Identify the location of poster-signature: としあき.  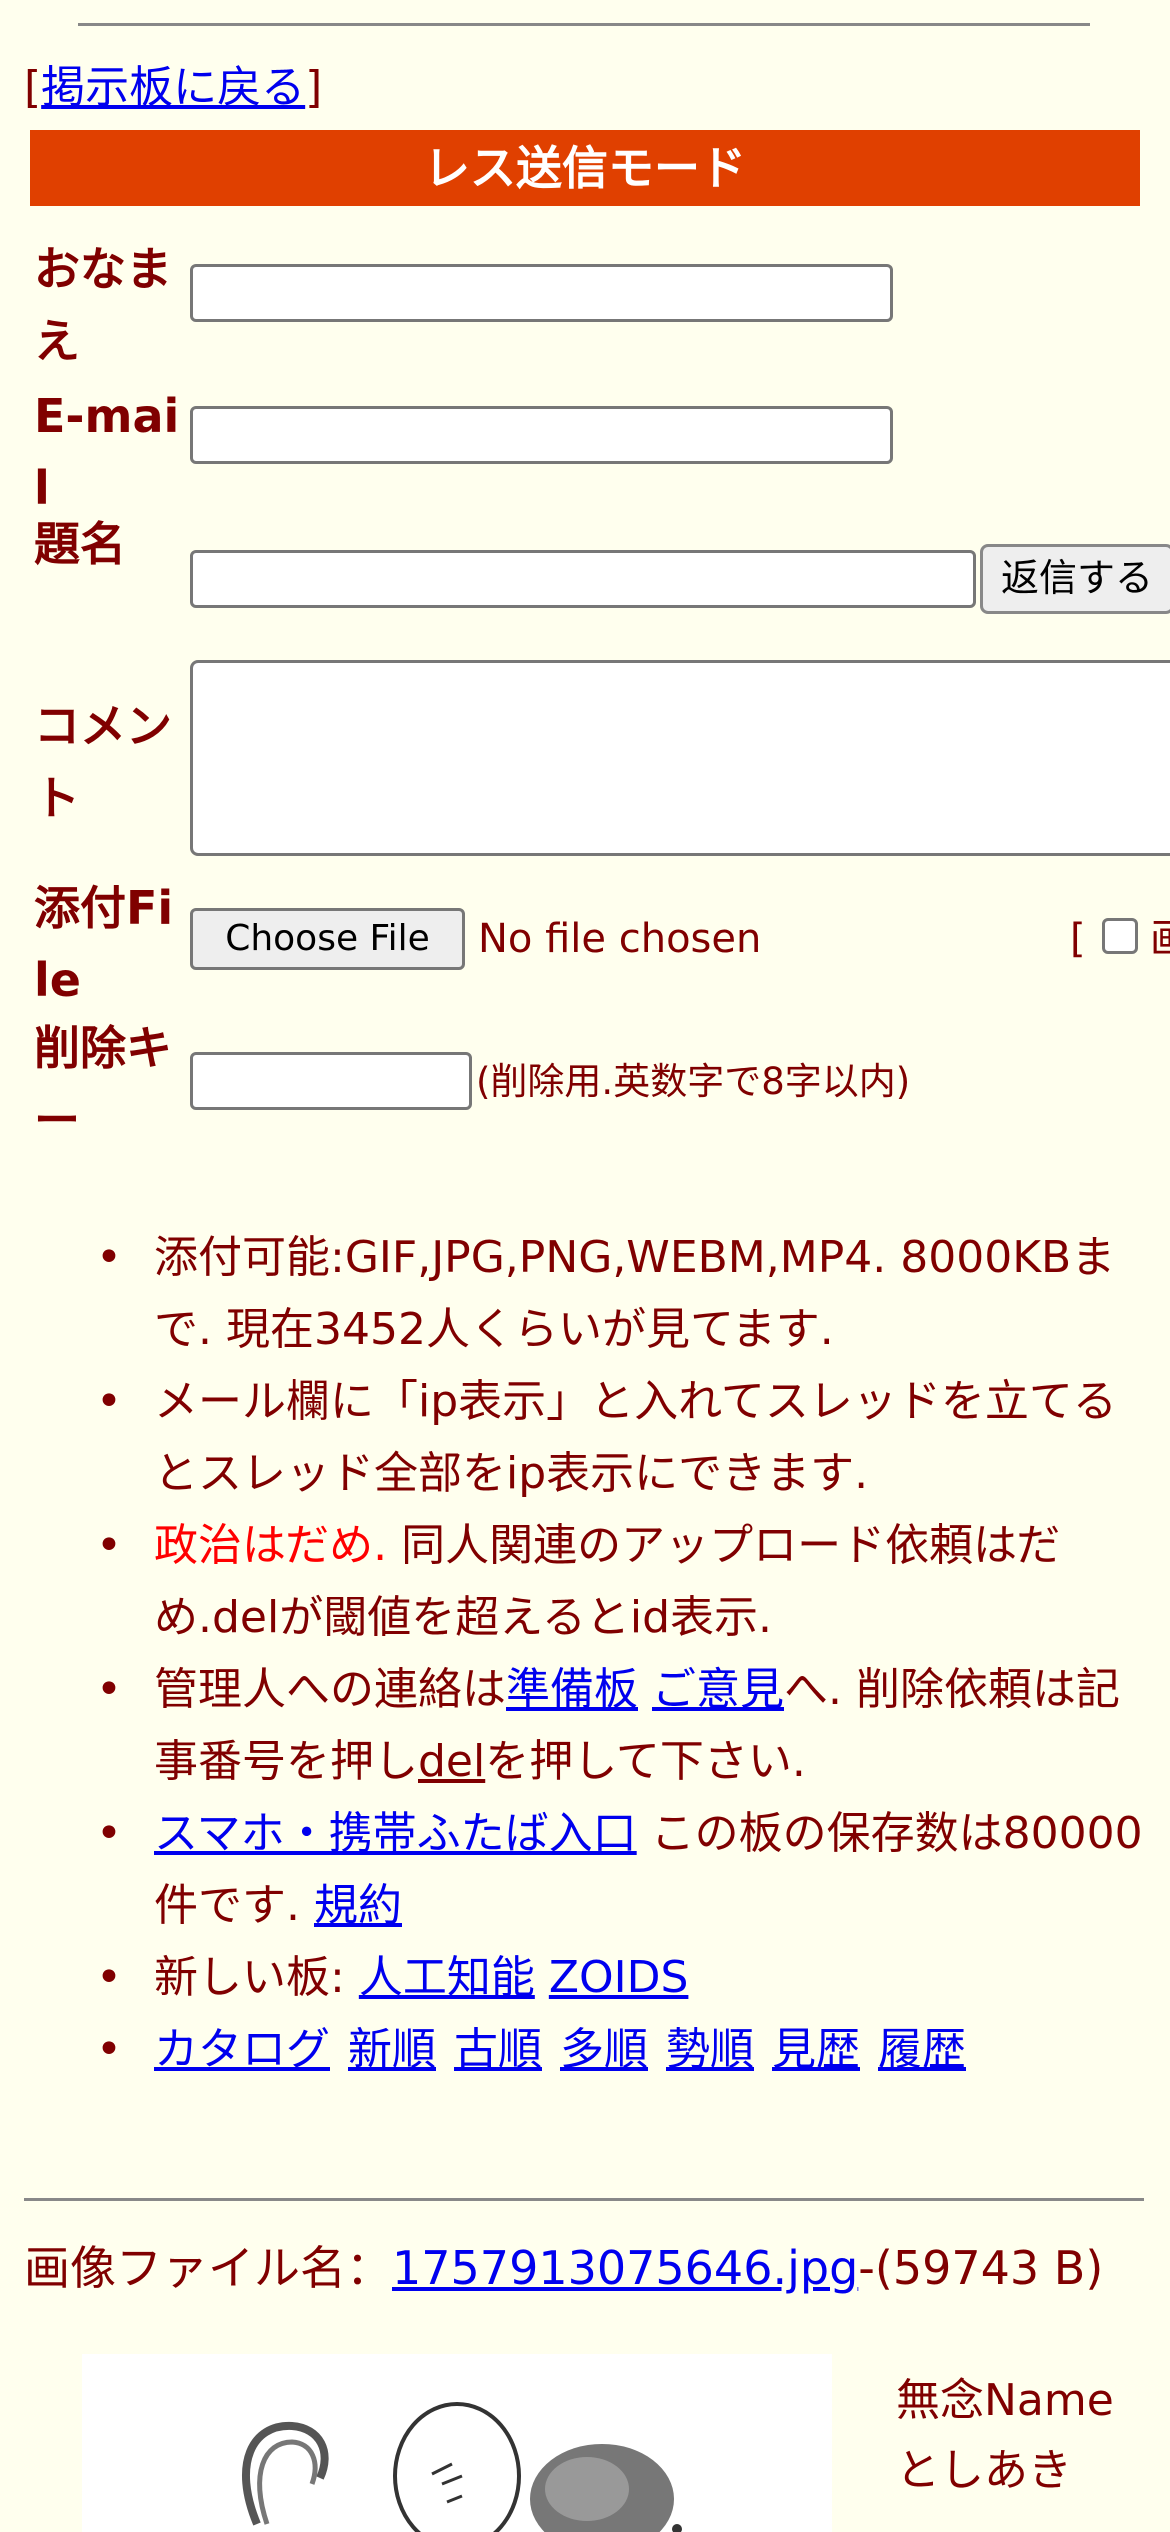
(984, 2470).